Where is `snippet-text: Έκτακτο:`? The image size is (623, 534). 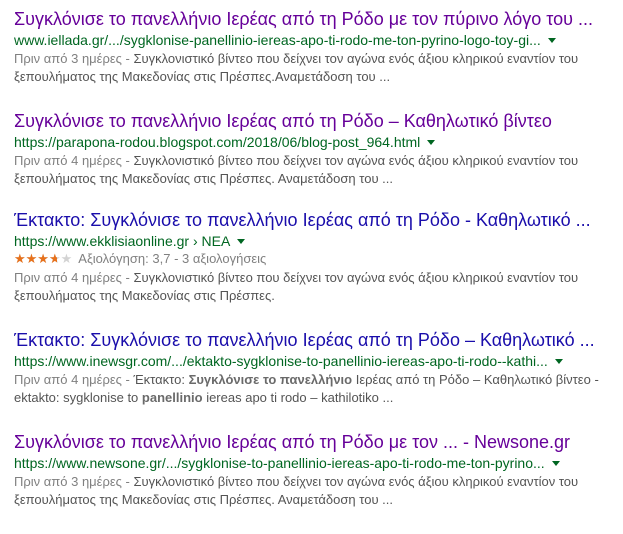 snippet-text: Έκτακτο: is located at coordinates (161, 379).